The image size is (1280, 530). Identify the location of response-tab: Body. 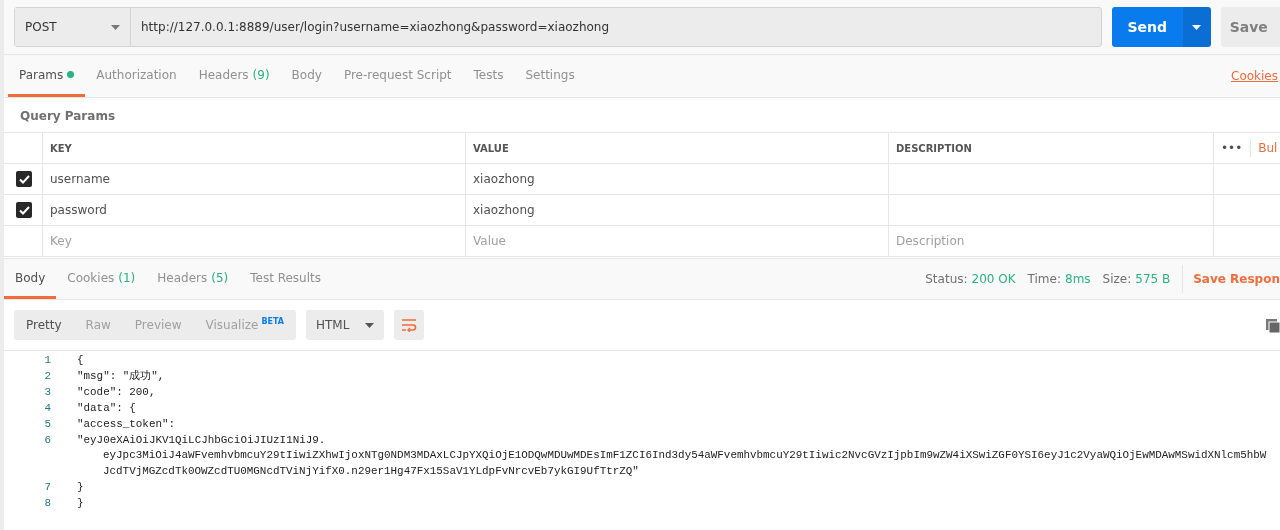
(30, 279).